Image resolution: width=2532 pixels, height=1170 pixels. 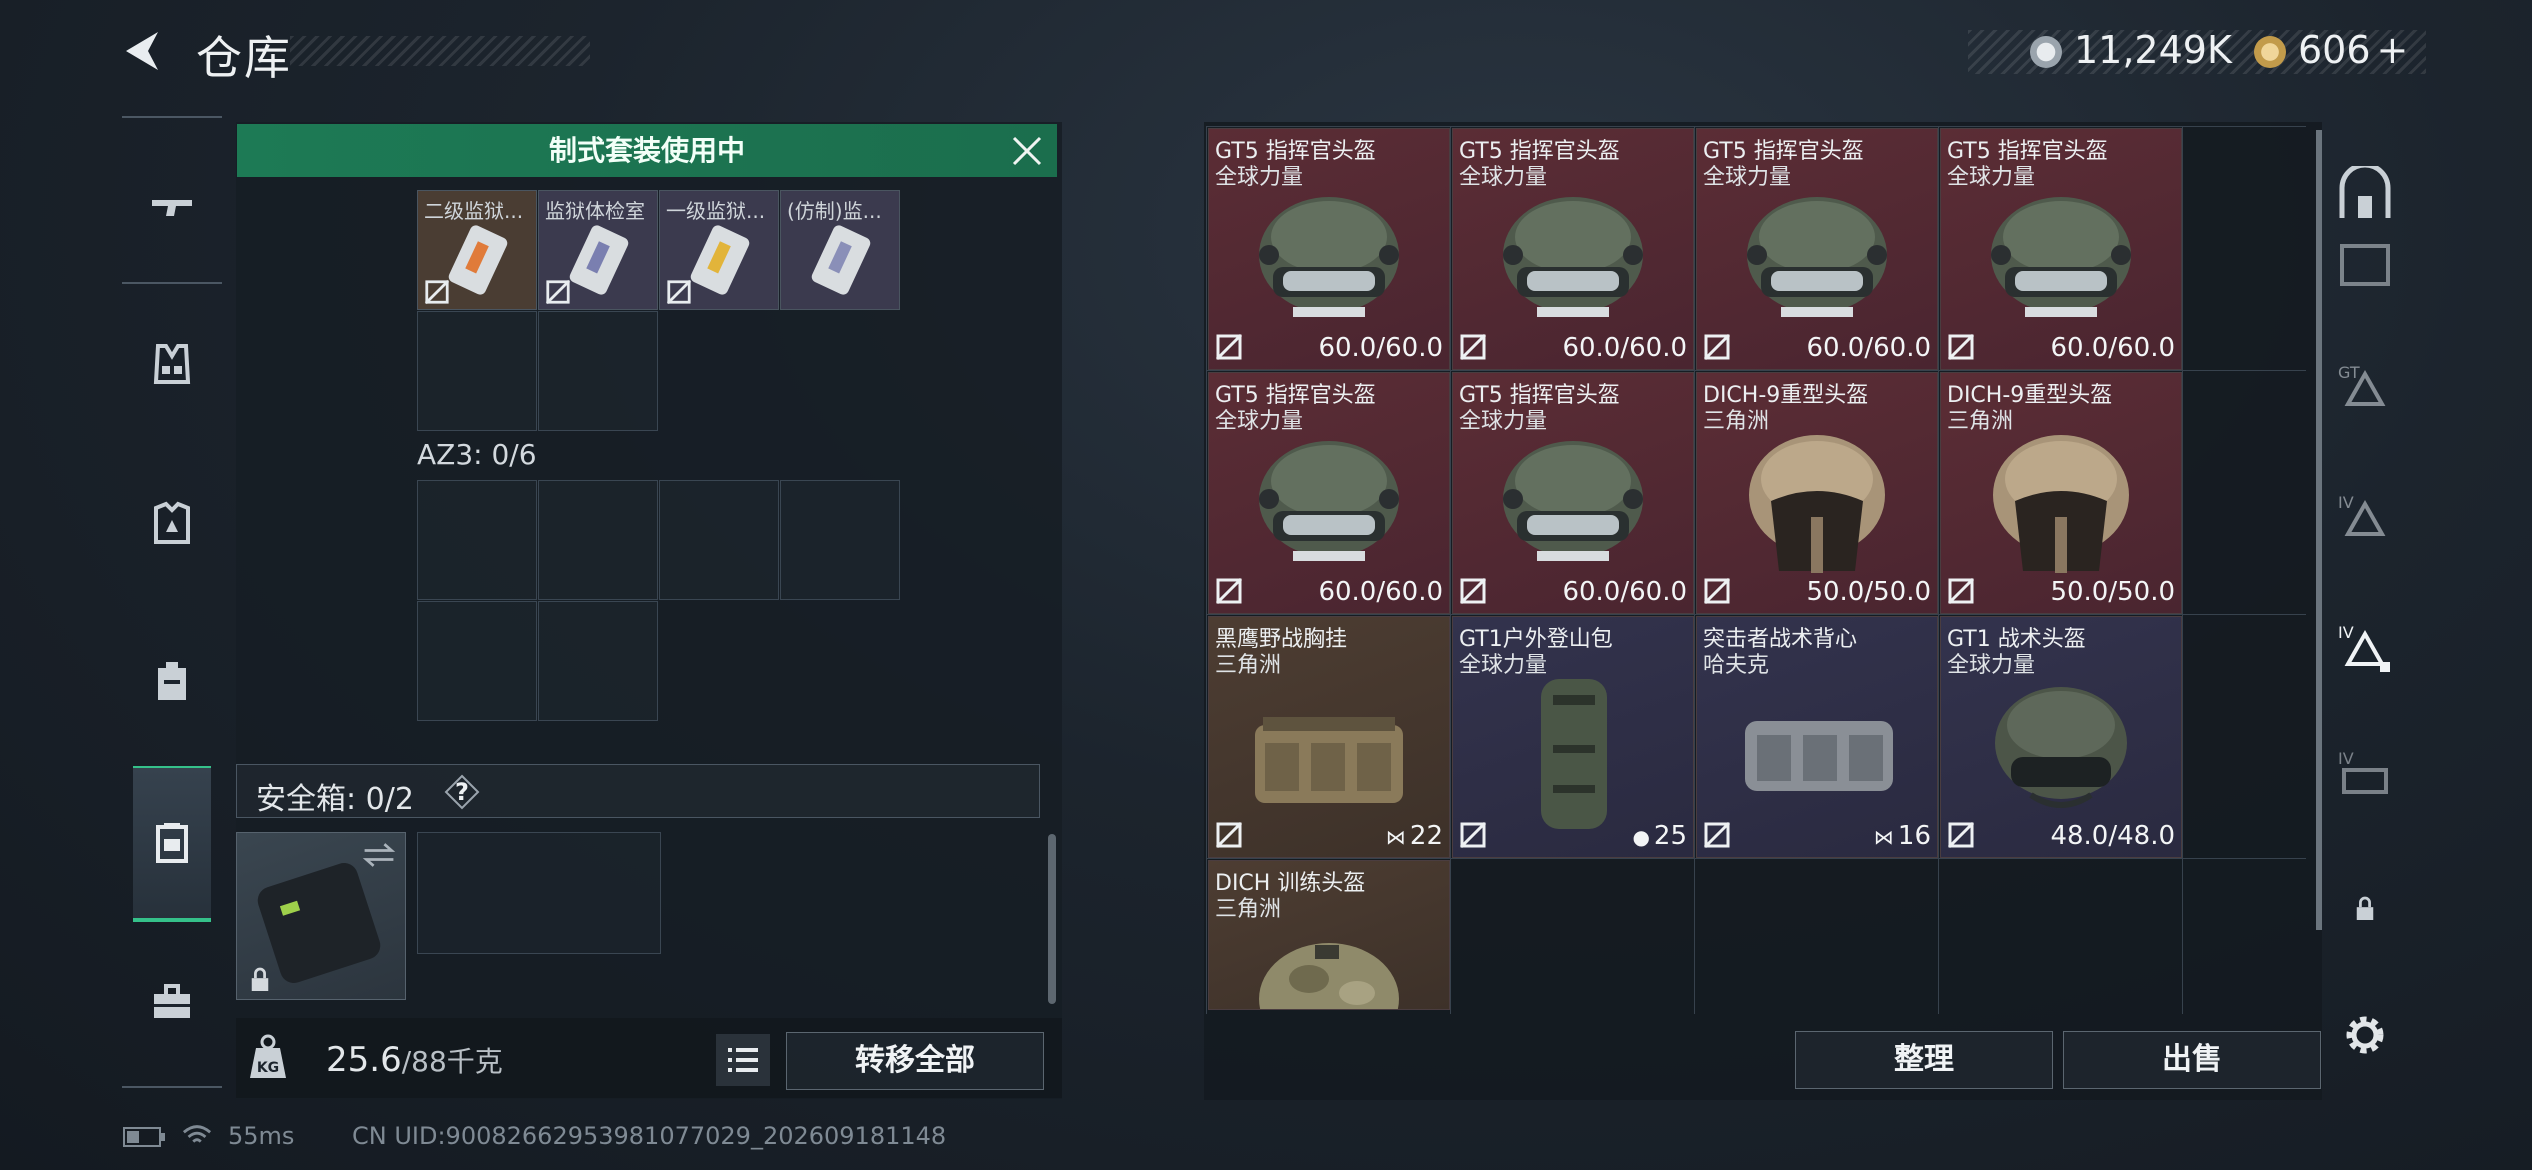 What do you see at coordinates (244, 58) in the screenshot?
I see `page-title: 仓库` at bounding box center [244, 58].